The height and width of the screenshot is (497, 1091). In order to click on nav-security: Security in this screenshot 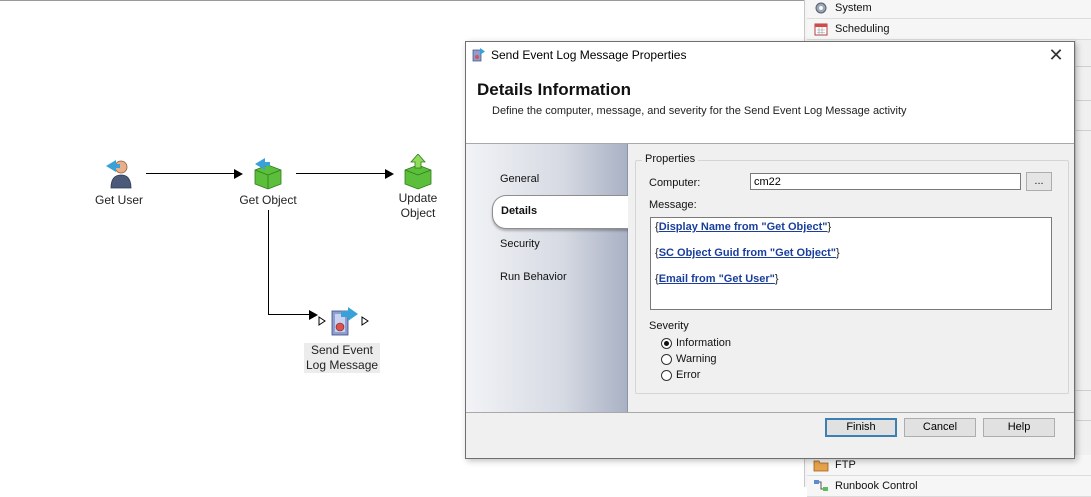, I will do `click(520, 244)`.